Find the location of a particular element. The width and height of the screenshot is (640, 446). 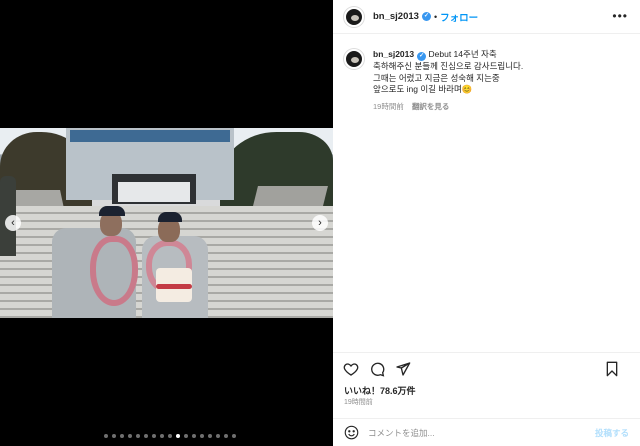

photo-building-sign is located at coordinates (150, 136).